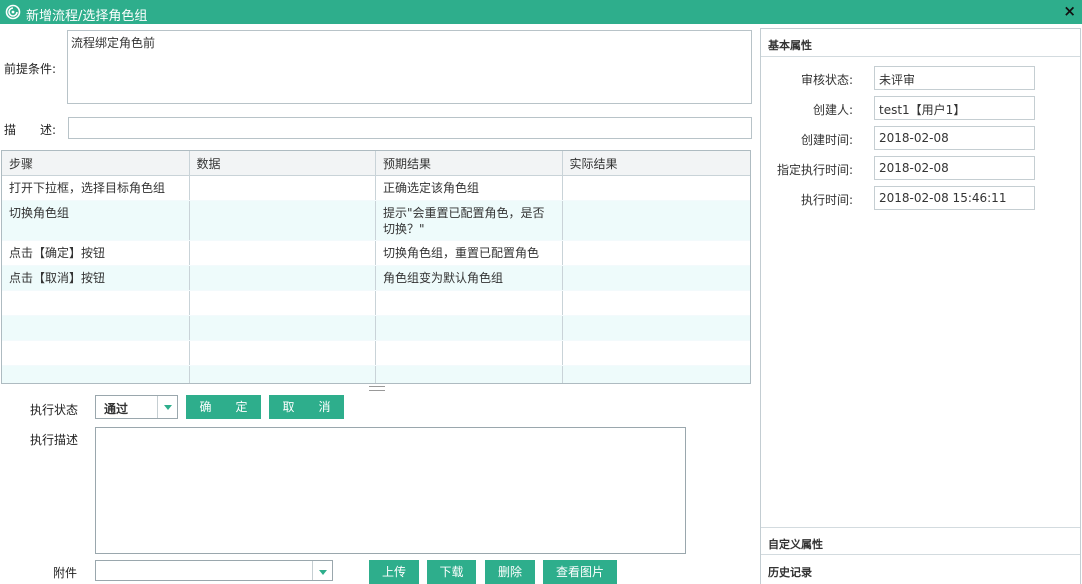 This screenshot has width=1082, height=584. What do you see at coordinates (954, 198) in the screenshot?
I see `execution-time-value: 2018-02-08 15:46:11` at bounding box center [954, 198].